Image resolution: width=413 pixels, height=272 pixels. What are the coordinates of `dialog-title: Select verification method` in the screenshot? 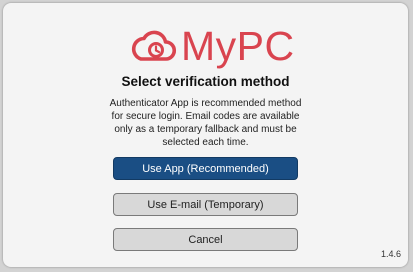 It's located at (205, 81).